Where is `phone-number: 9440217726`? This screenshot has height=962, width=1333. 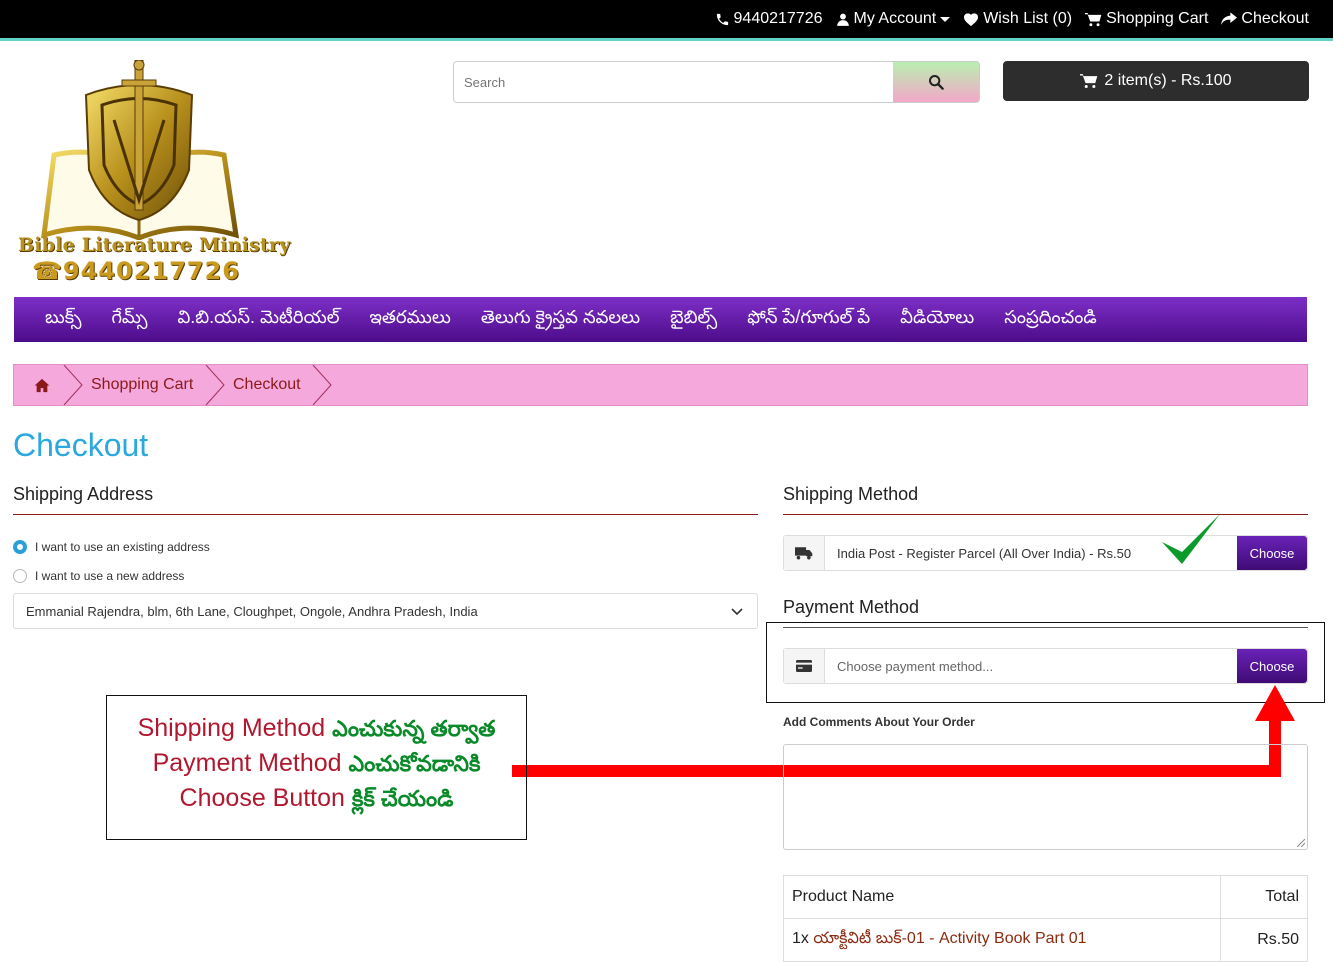 phone-number: 9440217726 is located at coordinates (778, 18).